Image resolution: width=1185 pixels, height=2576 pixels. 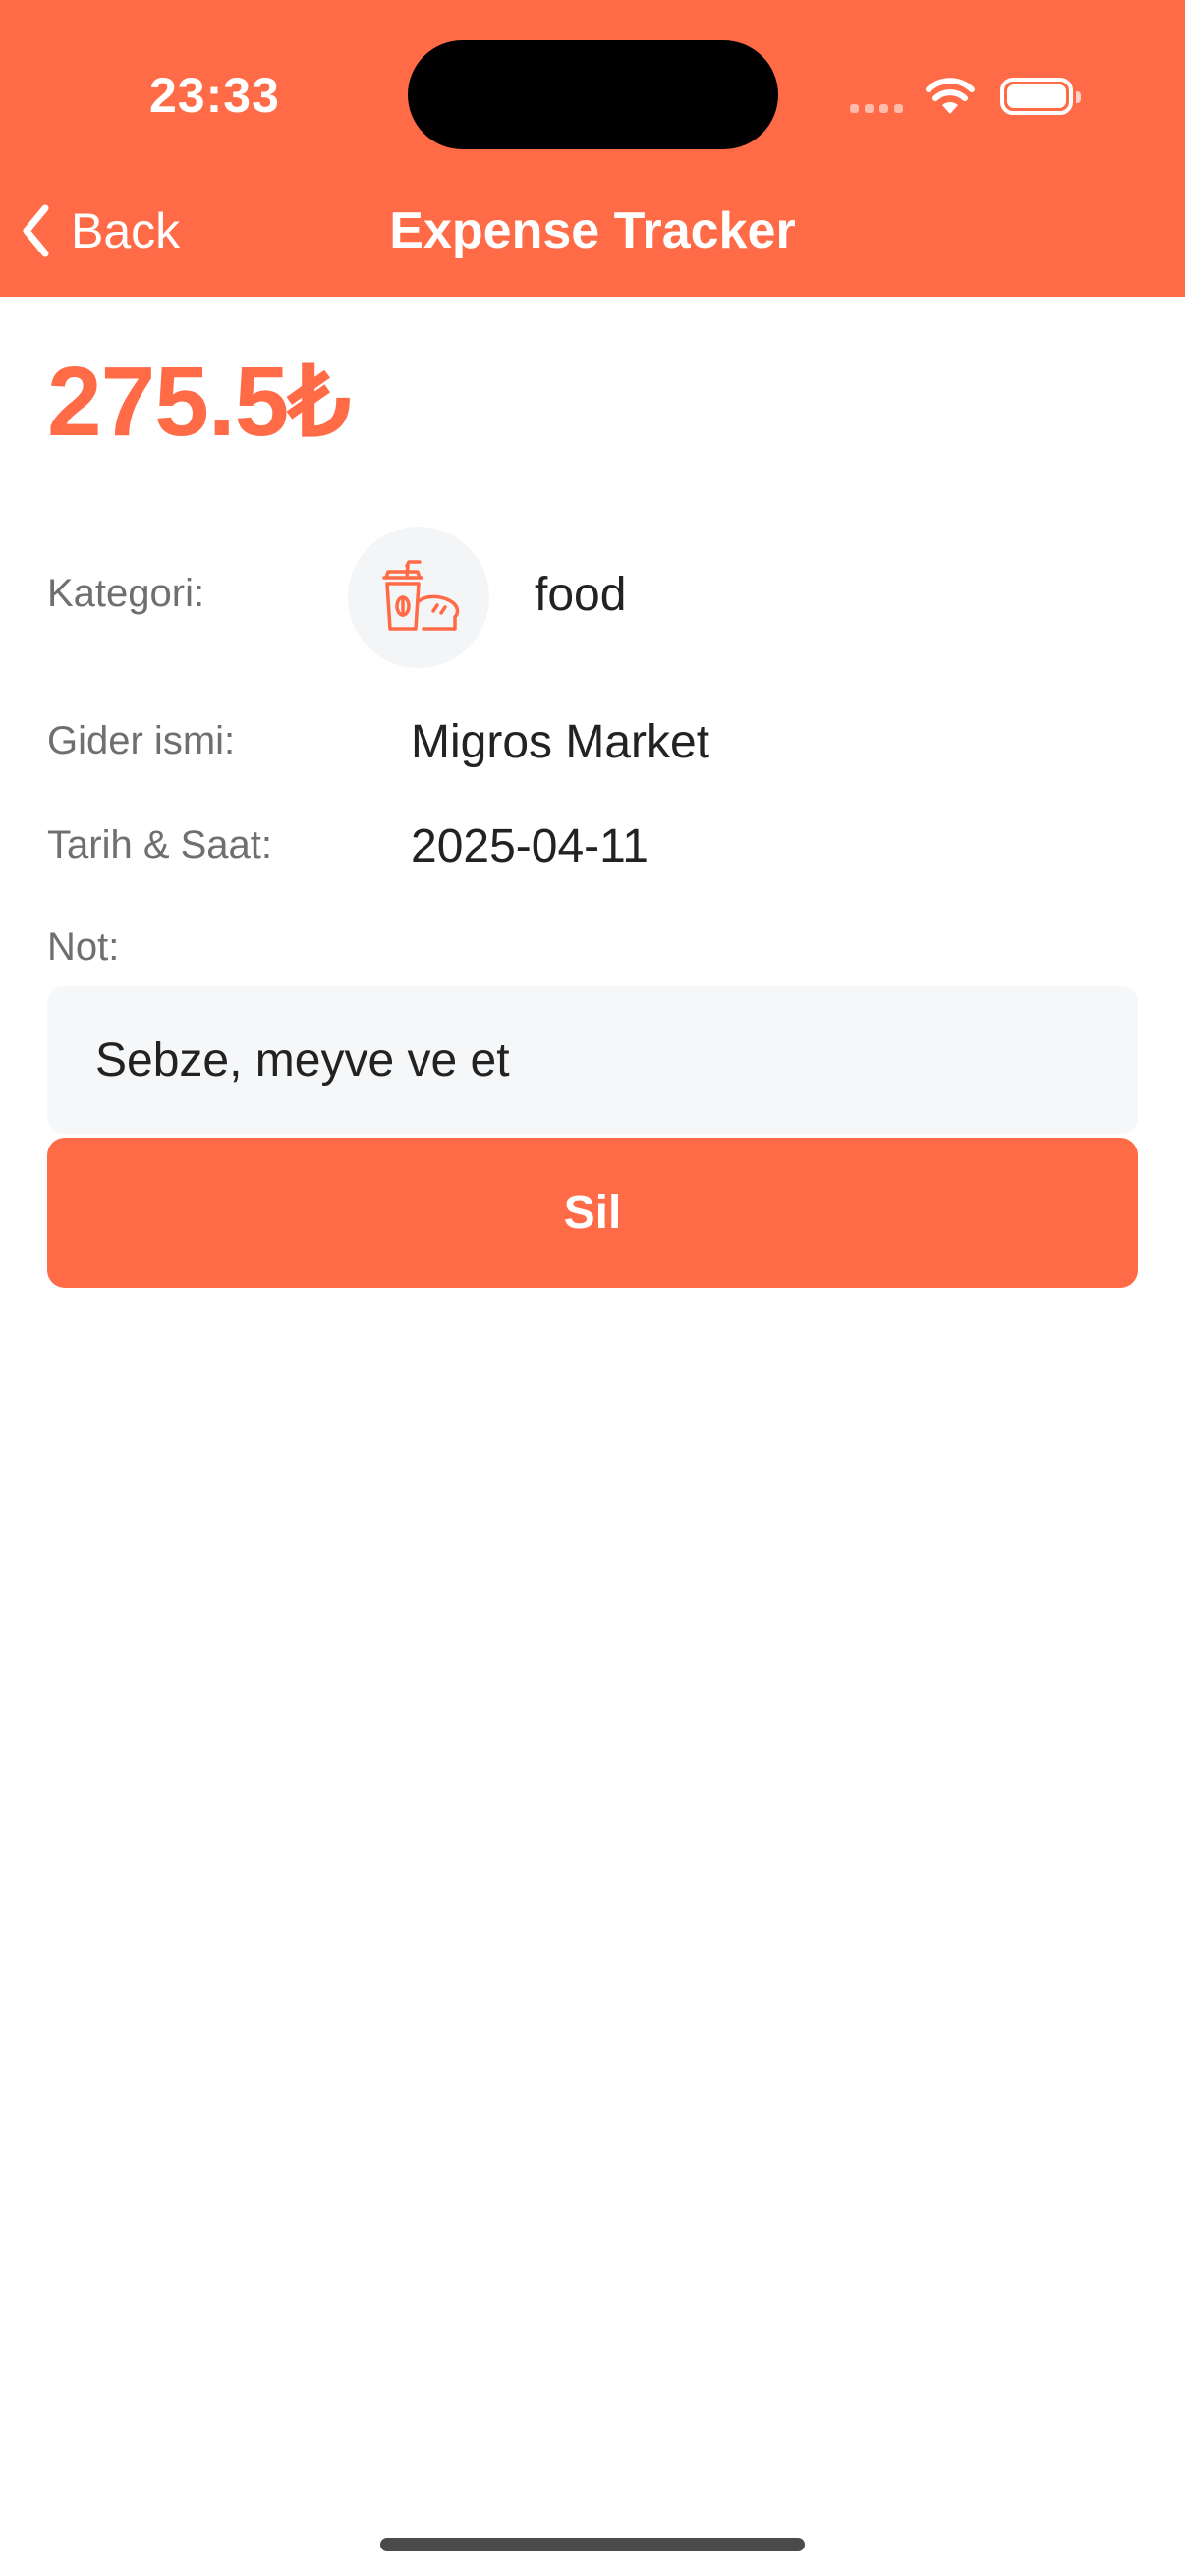 What do you see at coordinates (303, 1060) in the screenshot?
I see `note-text: Sebze, meyve ve et` at bounding box center [303, 1060].